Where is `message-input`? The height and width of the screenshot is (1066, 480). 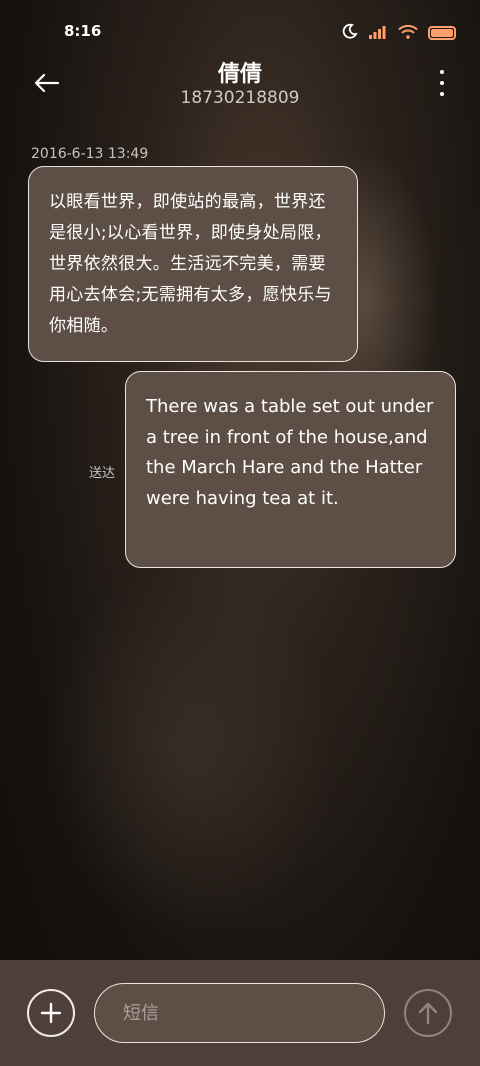
message-input is located at coordinates (243, 1013).